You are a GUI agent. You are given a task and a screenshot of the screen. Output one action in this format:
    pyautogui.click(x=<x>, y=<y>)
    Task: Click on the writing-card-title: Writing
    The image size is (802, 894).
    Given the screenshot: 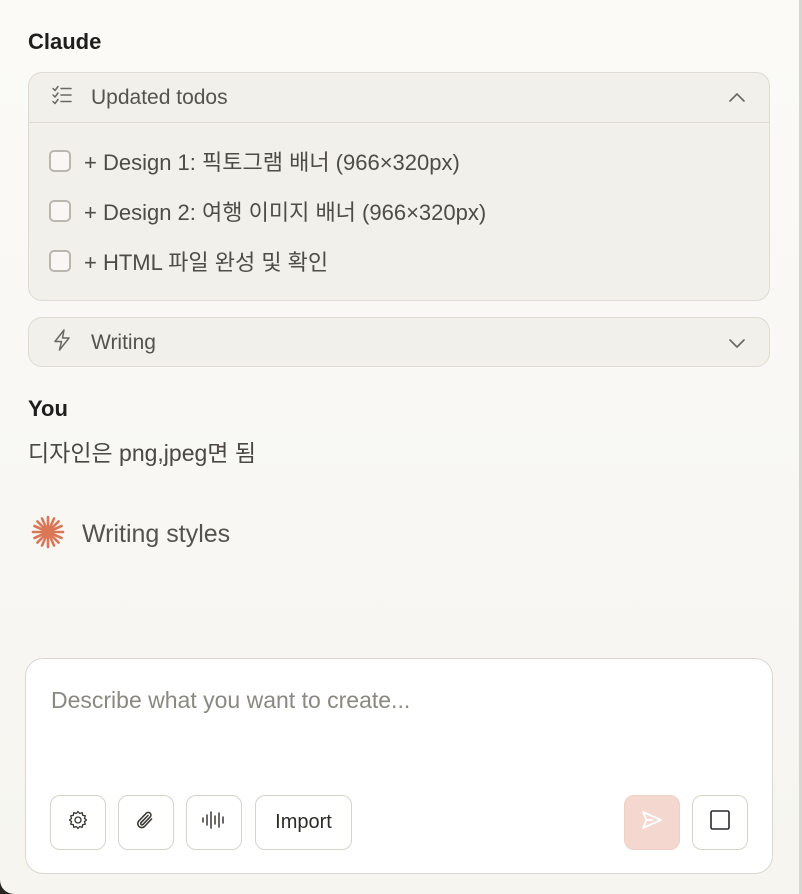 What is the action you would take?
    pyautogui.click(x=123, y=342)
    